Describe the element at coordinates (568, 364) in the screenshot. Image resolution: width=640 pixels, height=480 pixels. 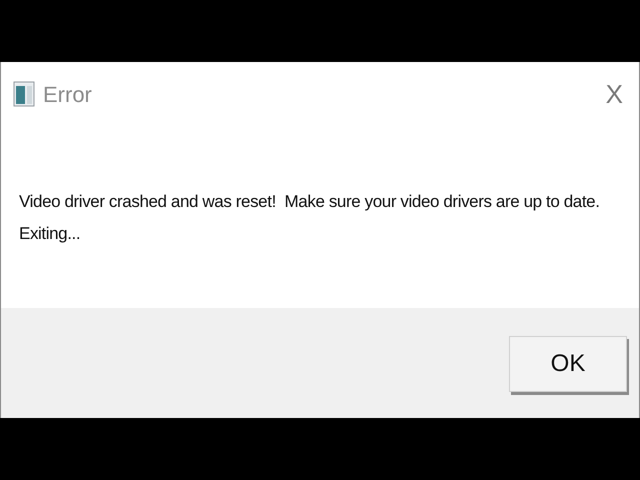
I see `ok-button: OK` at that location.